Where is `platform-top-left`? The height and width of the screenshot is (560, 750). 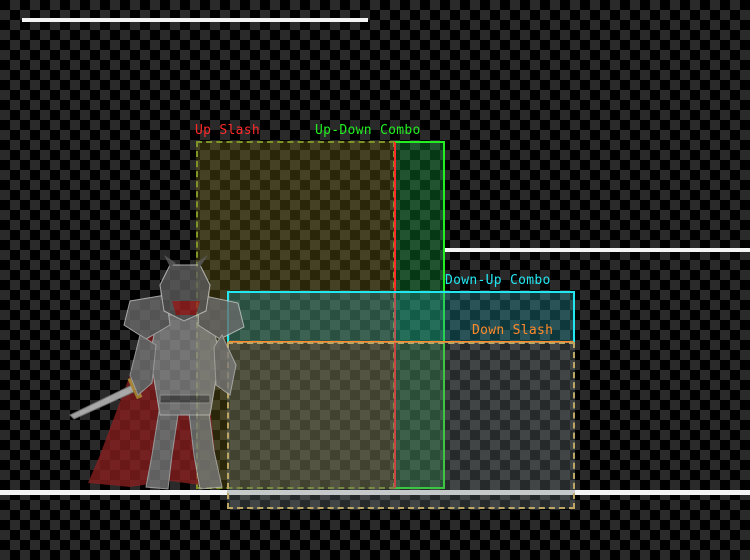 platform-top-left is located at coordinates (195, 20).